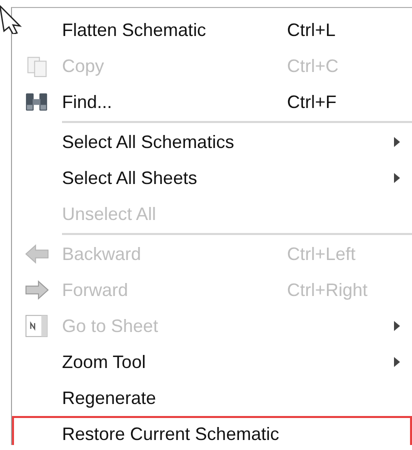 The width and height of the screenshot is (412, 450). Describe the element at coordinates (313, 66) in the screenshot. I see `shortcut-text: Ctrl+C` at that location.